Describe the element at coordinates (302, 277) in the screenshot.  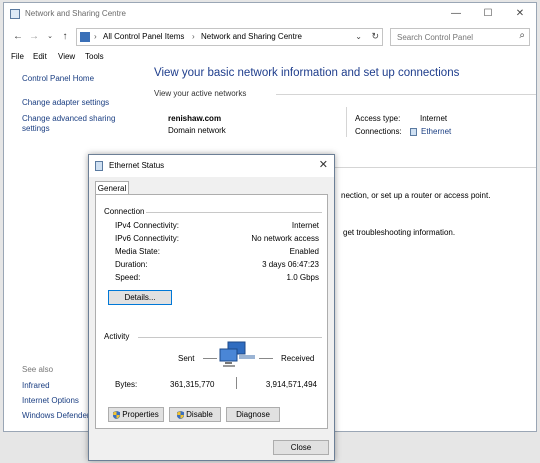
I see `speed-value: 1.0 Gbps` at that location.